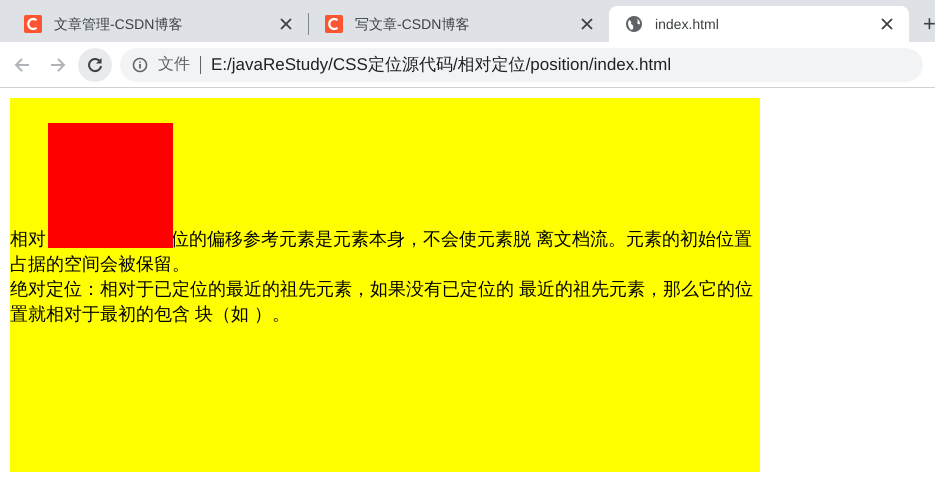  Describe the element at coordinates (759, 24) in the screenshot. I see `browser-tab: index.html` at that location.